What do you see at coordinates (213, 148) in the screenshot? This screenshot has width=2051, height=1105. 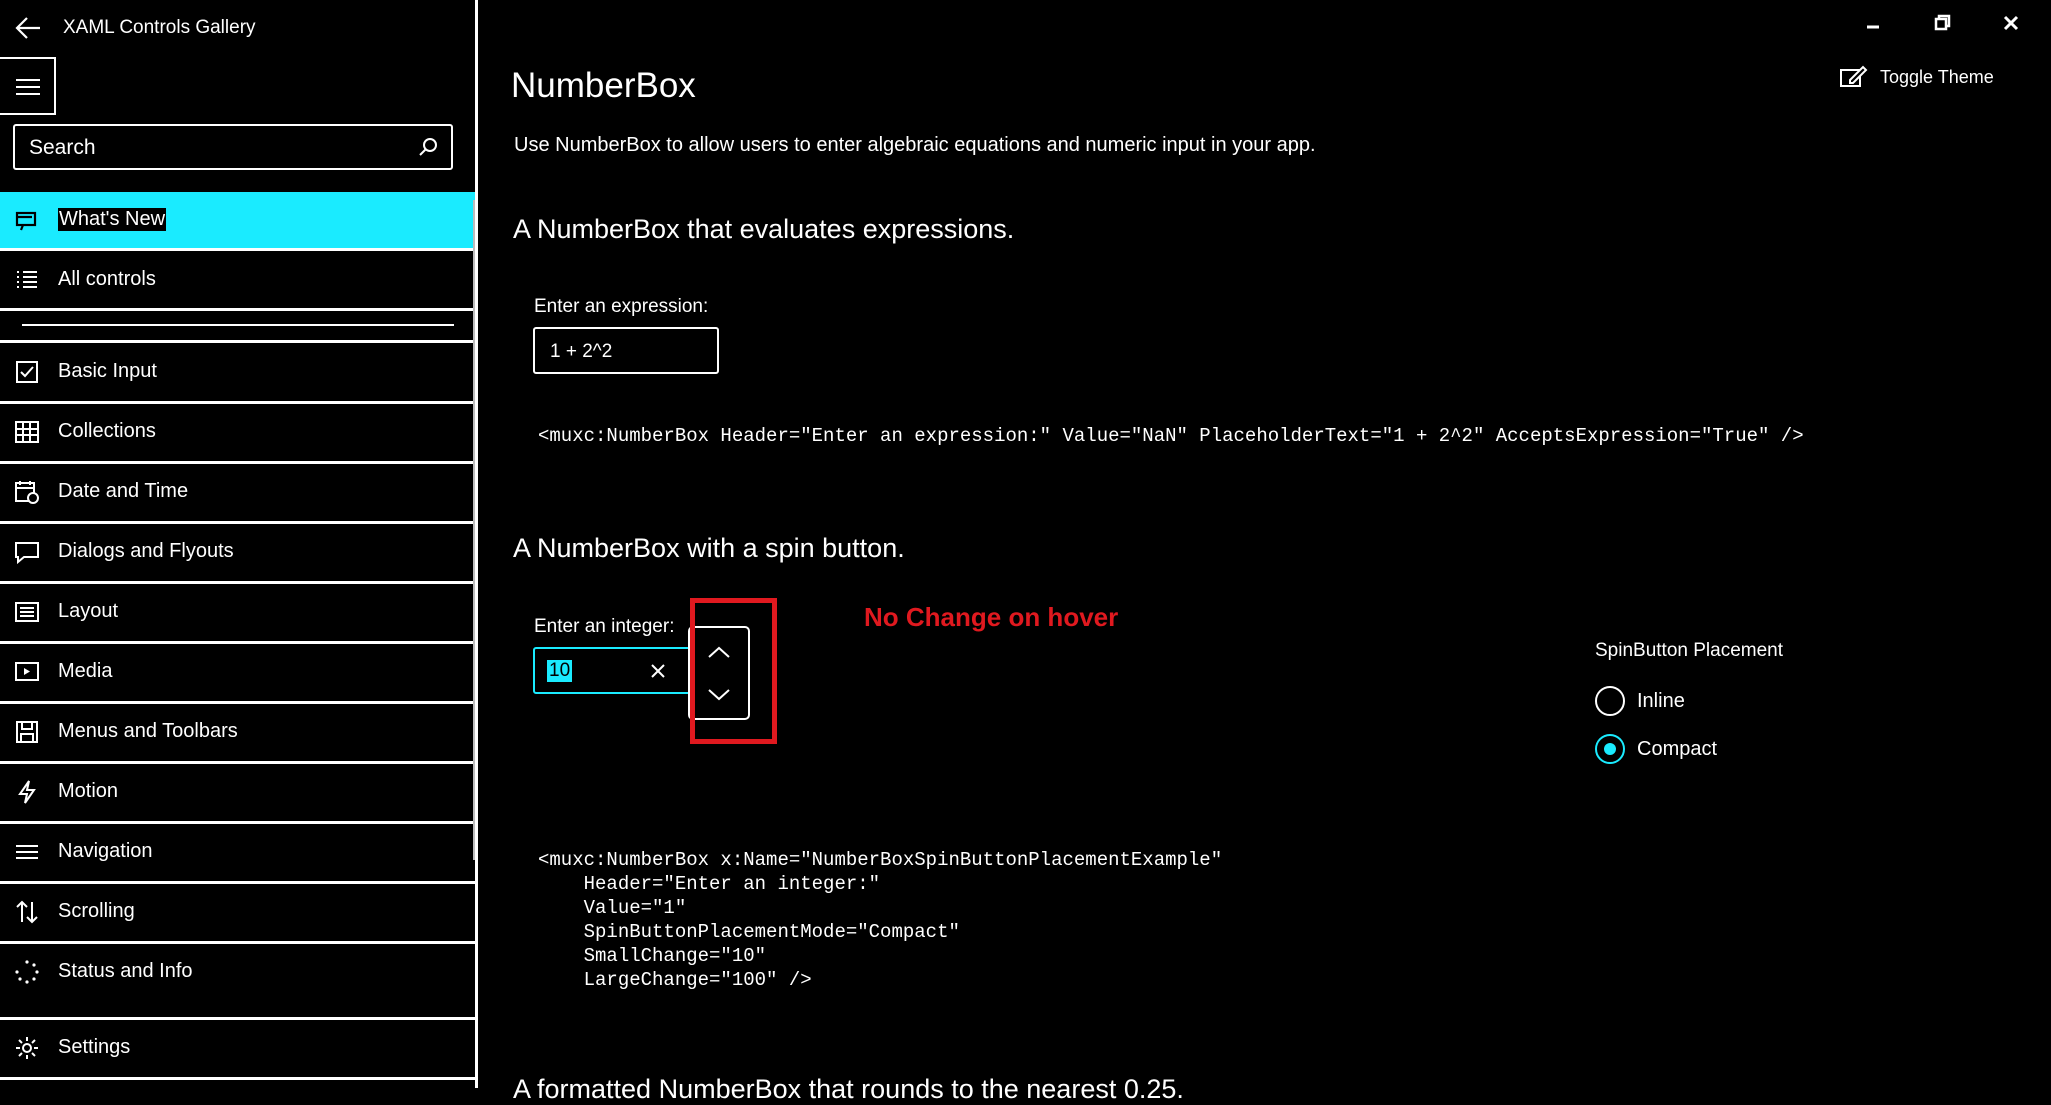 I see `search-input` at bounding box center [213, 148].